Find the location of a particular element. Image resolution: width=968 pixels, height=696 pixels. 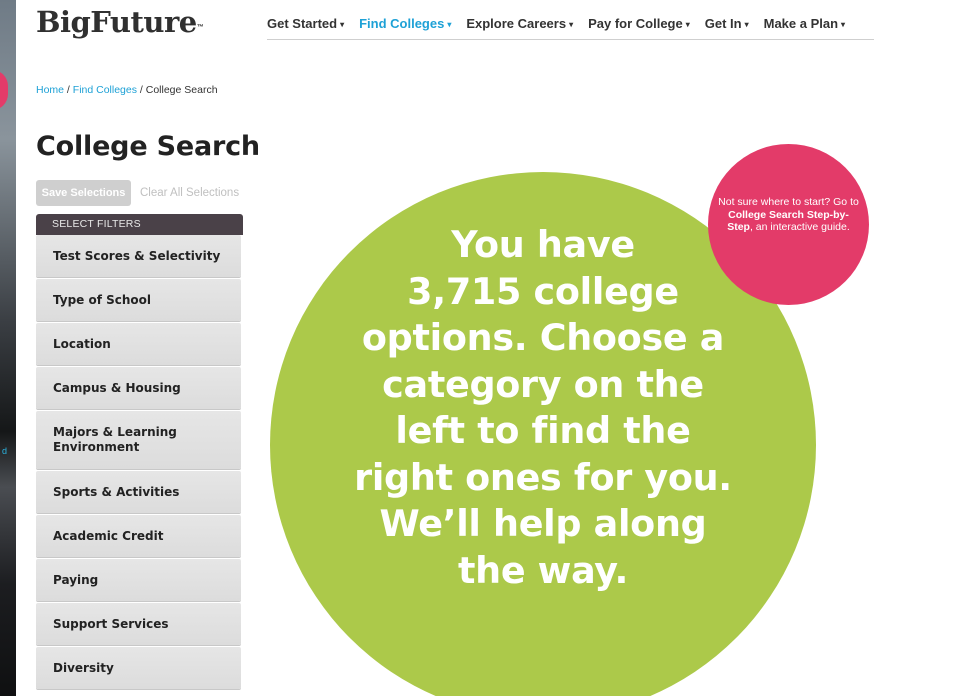

trademark-mark: ™ is located at coordinates (200, 27).